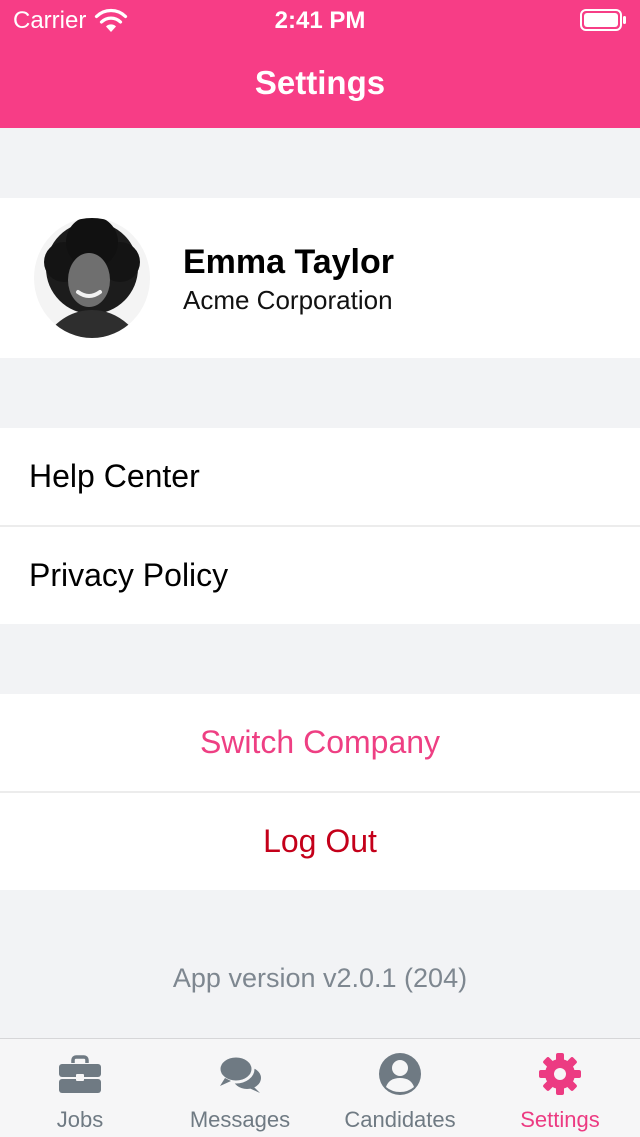  What do you see at coordinates (289, 262) in the screenshot?
I see `profile-name: Emma Taylor` at bounding box center [289, 262].